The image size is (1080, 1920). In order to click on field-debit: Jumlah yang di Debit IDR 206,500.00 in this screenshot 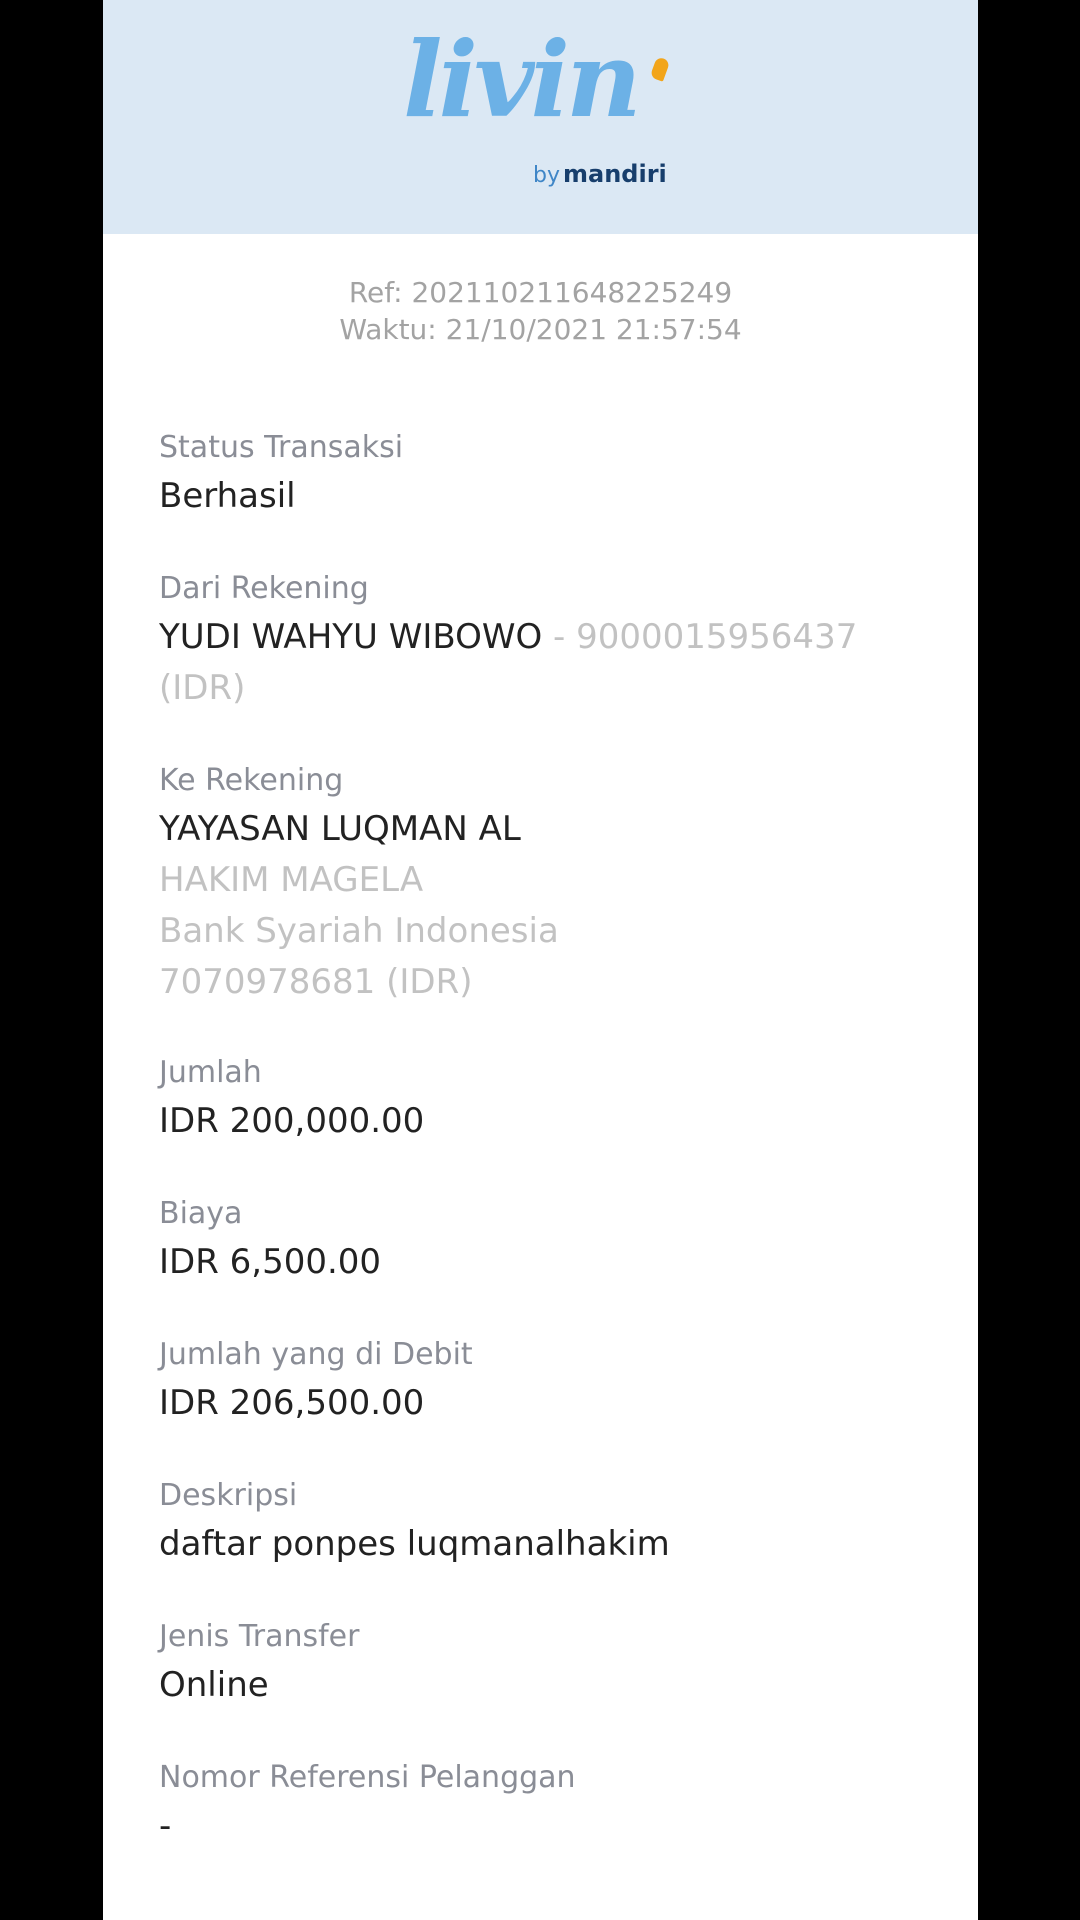, I will do `click(549, 1382)`.